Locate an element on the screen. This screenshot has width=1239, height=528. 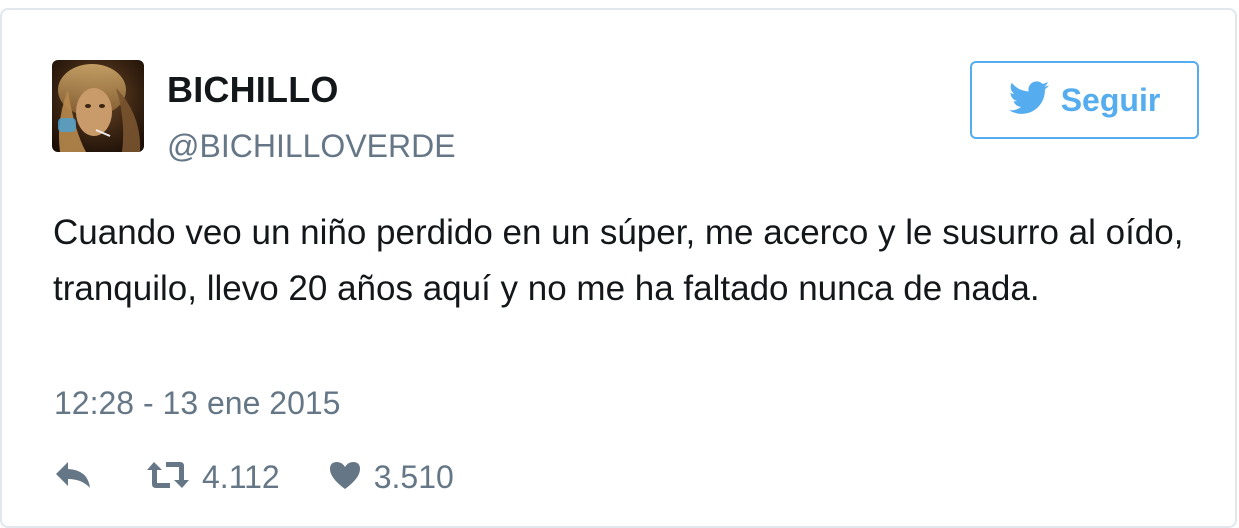
avatar is located at coordinates (98, 106).